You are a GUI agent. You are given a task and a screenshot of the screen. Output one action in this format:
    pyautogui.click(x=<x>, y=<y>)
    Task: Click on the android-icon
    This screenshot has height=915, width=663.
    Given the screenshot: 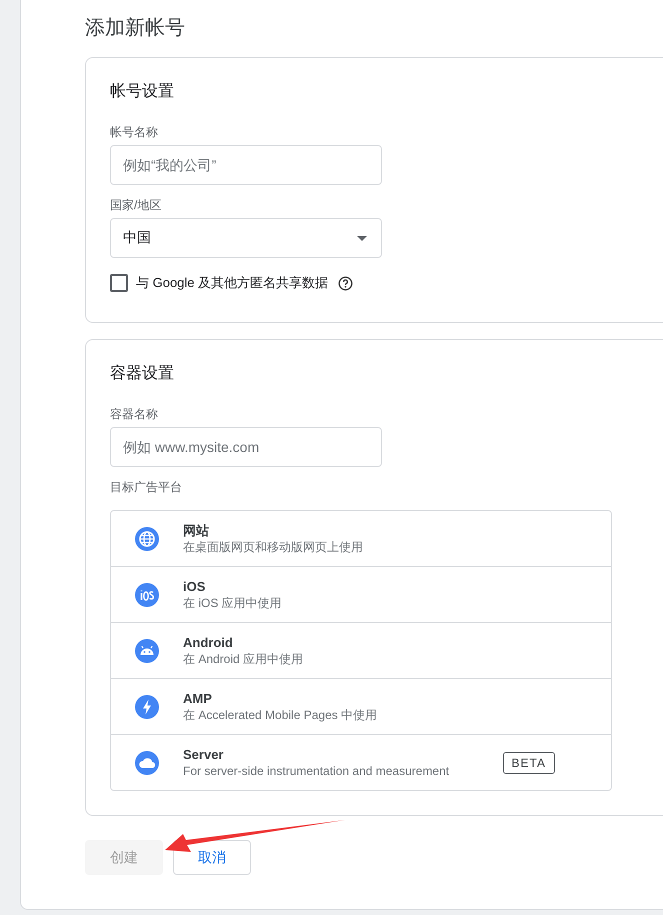 What is the action you would take?
    pyautogui.click(x=147, y=650)
    